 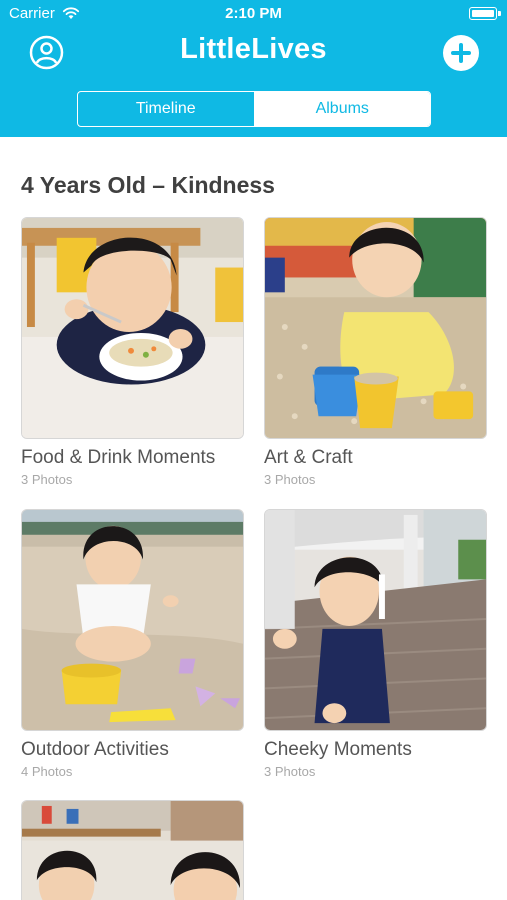 I want to click on album-photo-count: 4 Photos, so click(x=47, y=771).